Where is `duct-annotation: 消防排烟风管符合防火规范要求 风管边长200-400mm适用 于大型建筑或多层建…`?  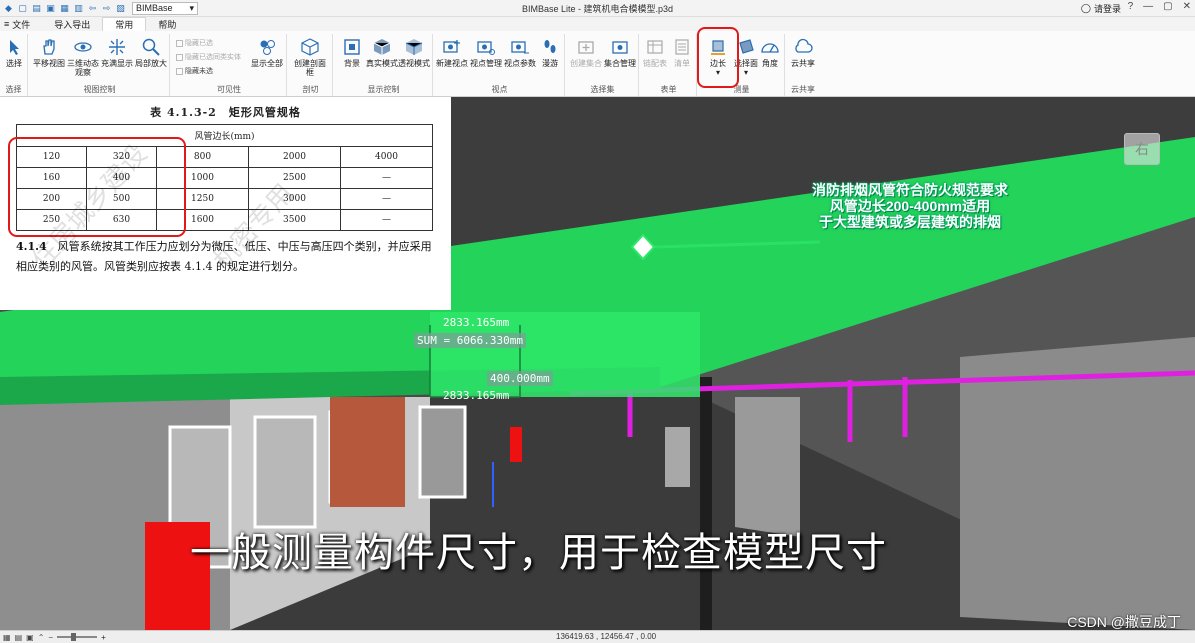
duct-annotation: 消防排烟风管符合防火规范要求 风管边长200-400mm适用 于大型建筑或多层建… is located at coordinates (910, 206).